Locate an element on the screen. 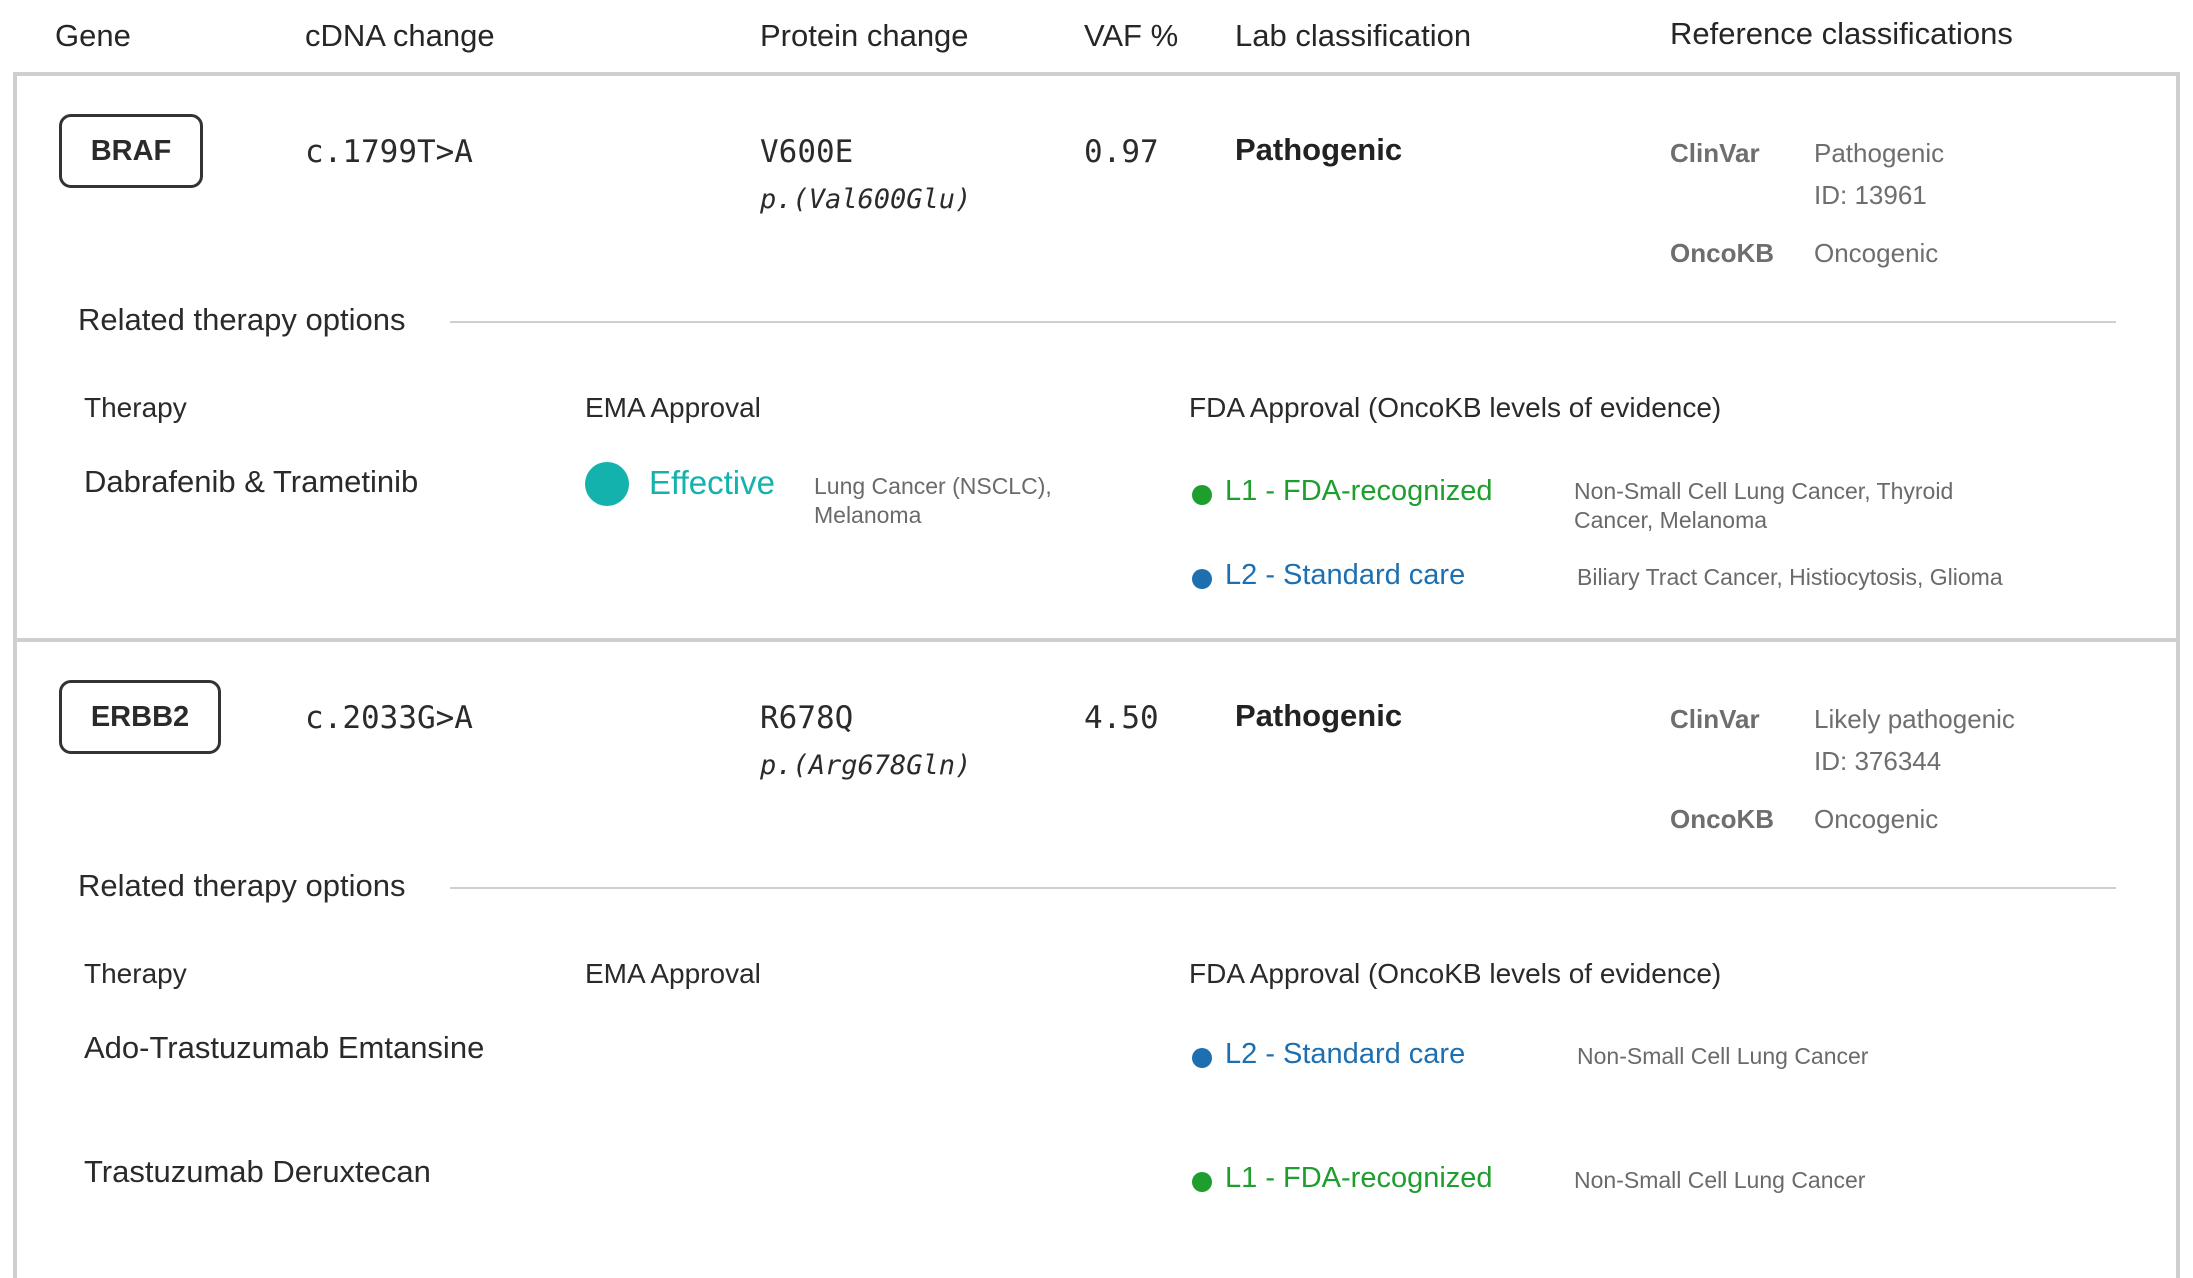  column-header-cdna: cDNA change is located at coordinates (400, 35).